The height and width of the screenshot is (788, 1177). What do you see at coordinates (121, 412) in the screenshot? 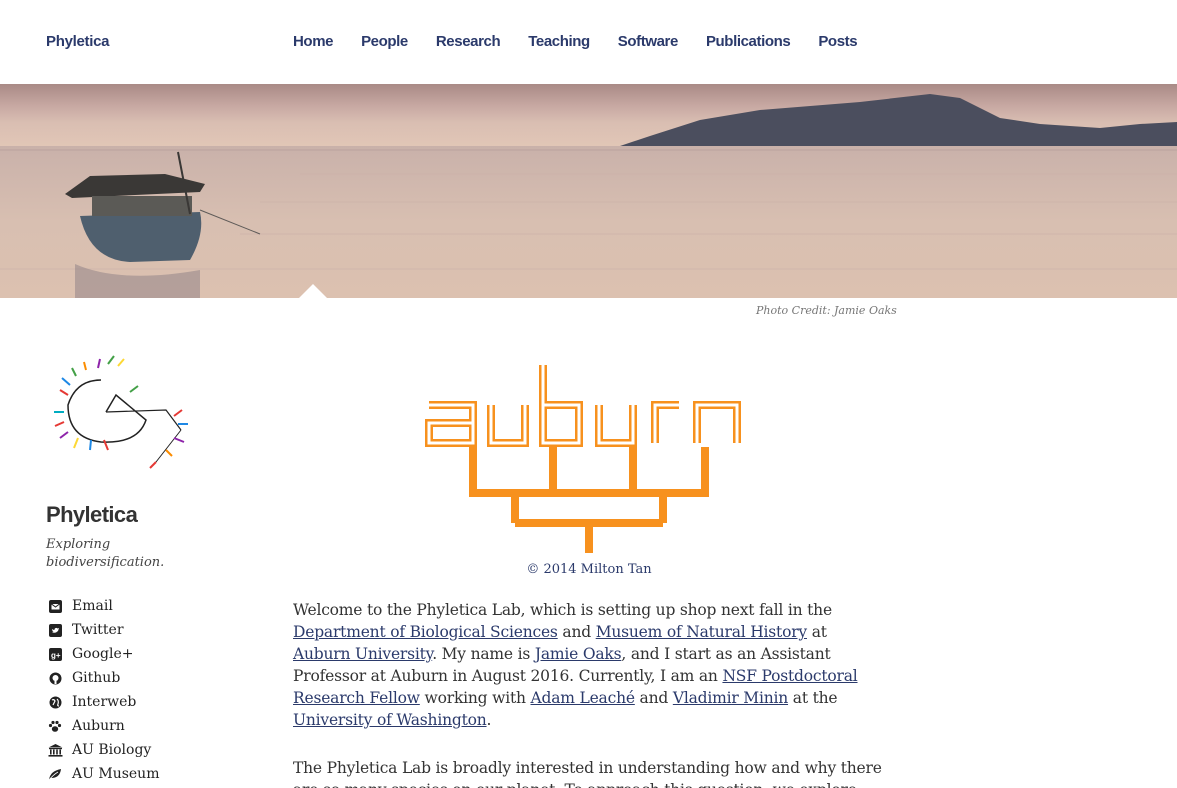
I see `phyletica-logo-tree` at bounding box center [121, 412].